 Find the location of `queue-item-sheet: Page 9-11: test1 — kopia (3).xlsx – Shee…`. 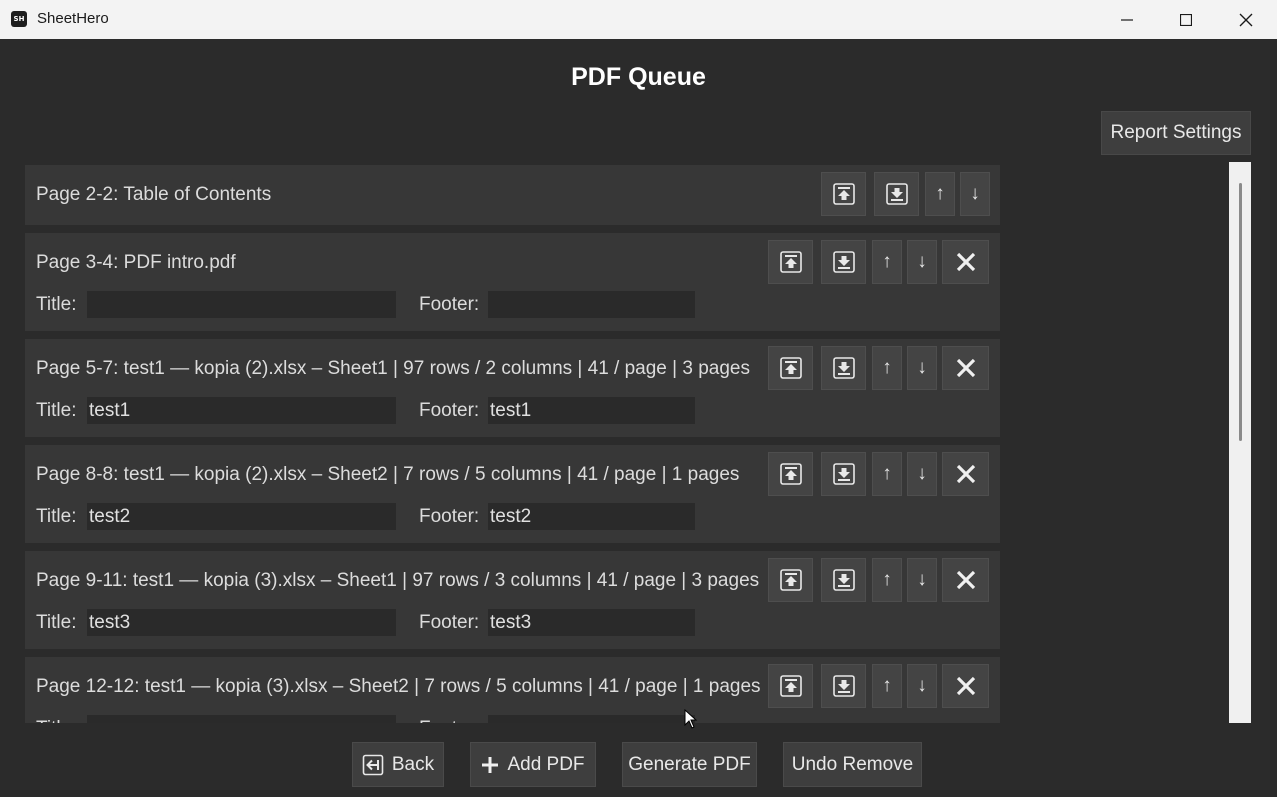

queue-item-sheet: Page 9-11: test1 — kopia (3).xlsx – Shee… is located at coordinates (512, 600).